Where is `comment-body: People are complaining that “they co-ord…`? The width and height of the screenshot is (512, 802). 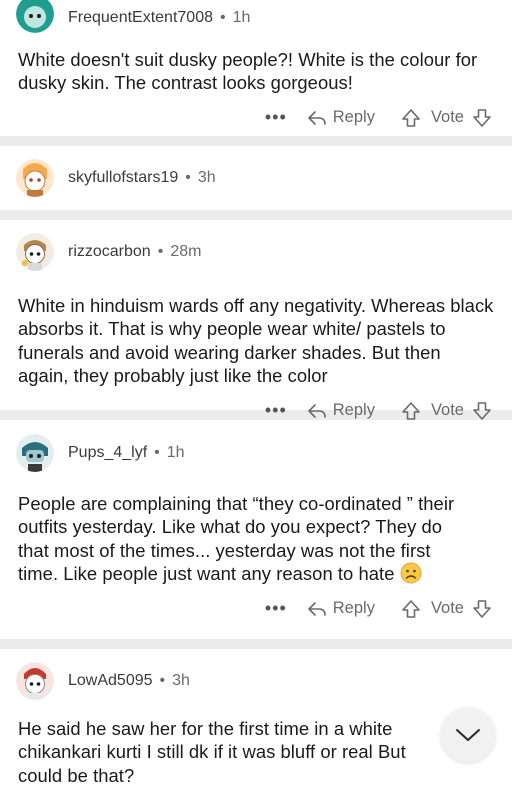
comment-body: People are complaining that “they co-ord… is located at coordinates (256, 539).